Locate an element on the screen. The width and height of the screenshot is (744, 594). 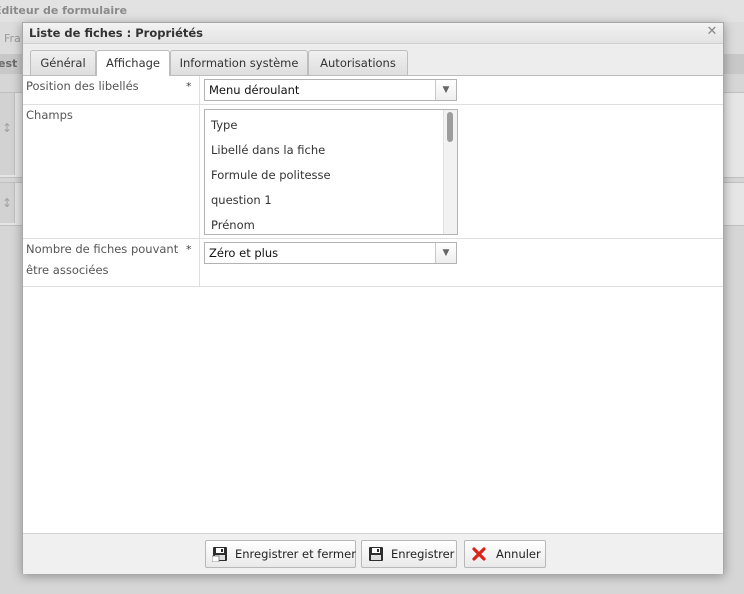
tab-affichage: Affichage is located at coordinates (133, 63).